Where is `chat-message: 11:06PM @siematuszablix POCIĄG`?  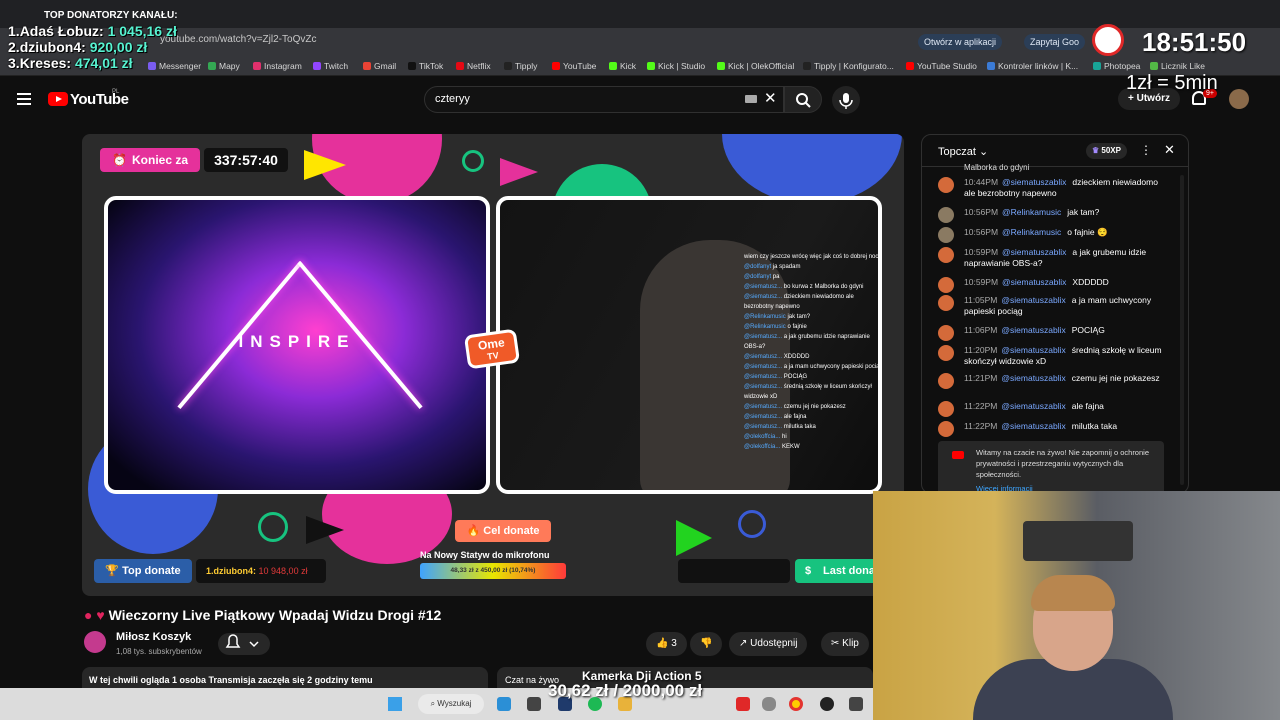 chat-message: 11:06PM @siematuszablix POCIĄG is located at coordinates (1053, 333).